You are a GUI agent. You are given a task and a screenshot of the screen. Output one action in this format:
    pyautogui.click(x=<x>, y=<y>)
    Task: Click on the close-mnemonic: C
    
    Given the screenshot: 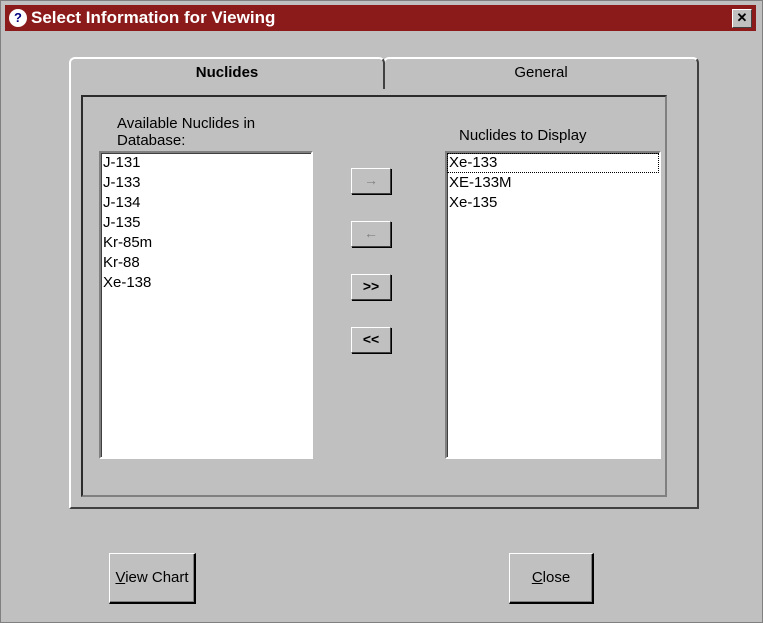 What is the action you would take?
    pyautogui.click(x=537, y=577)
    